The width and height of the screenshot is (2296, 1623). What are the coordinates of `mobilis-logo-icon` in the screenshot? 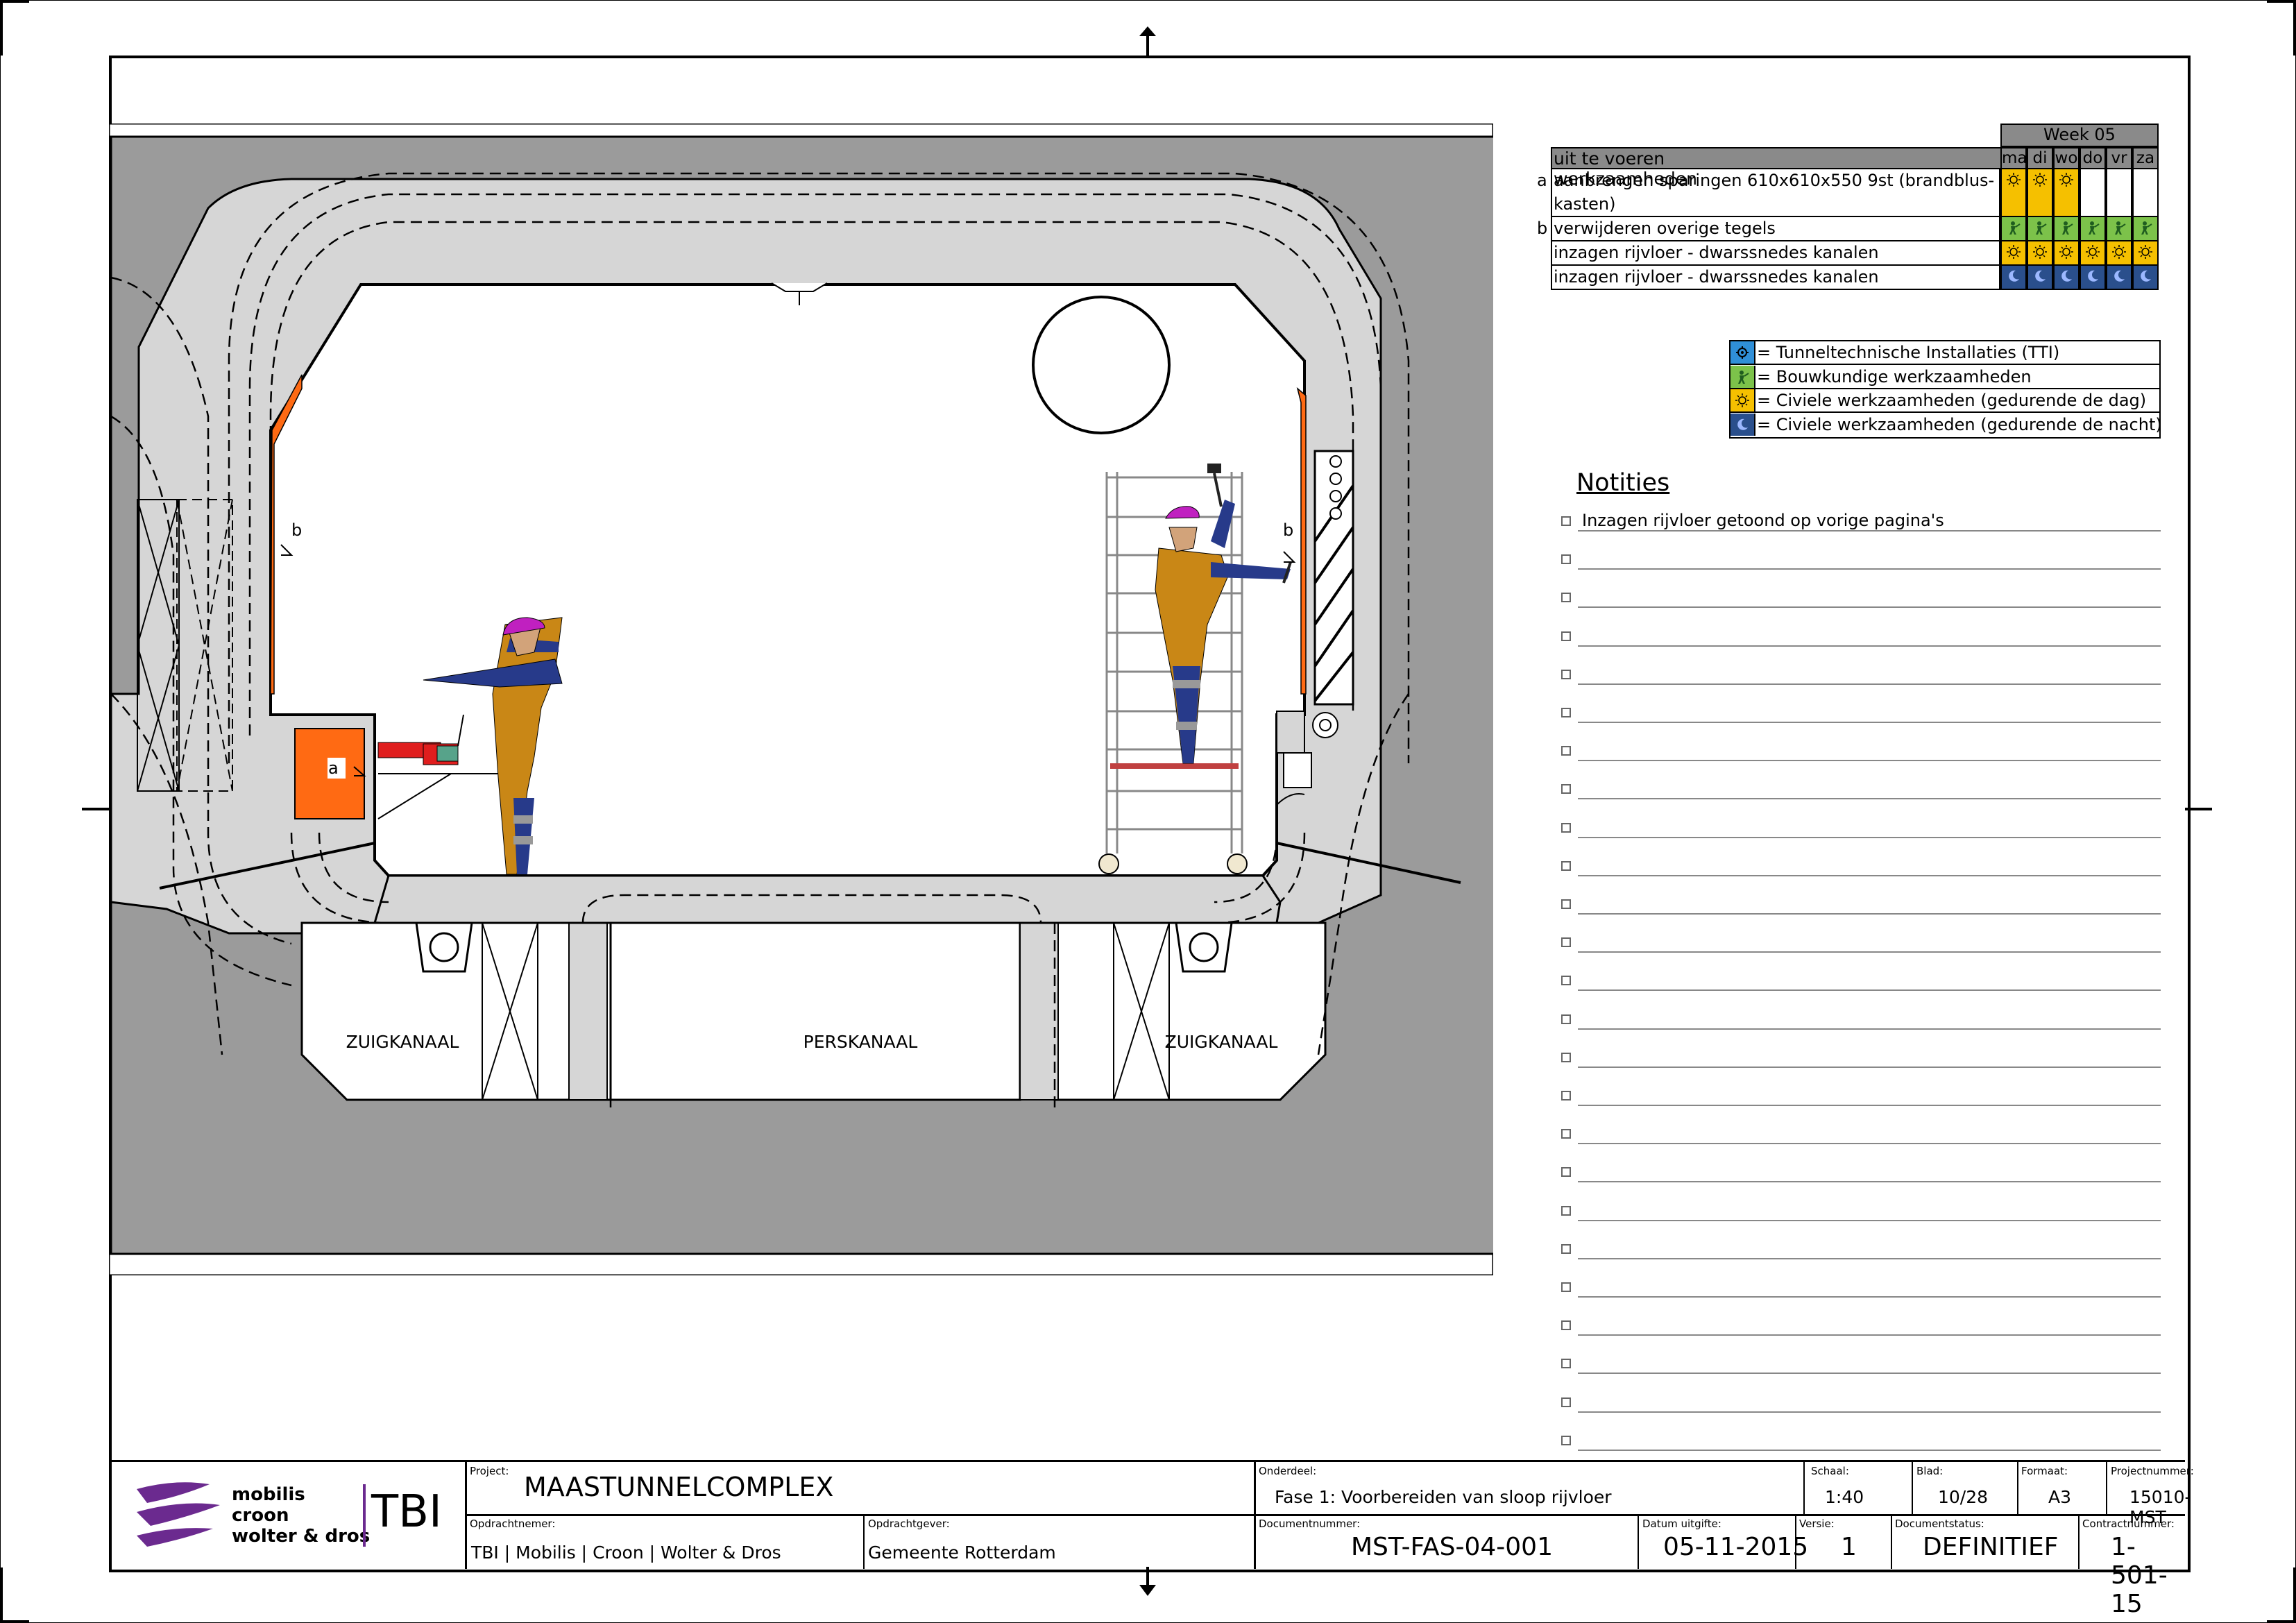 It's located at (178, 1514).